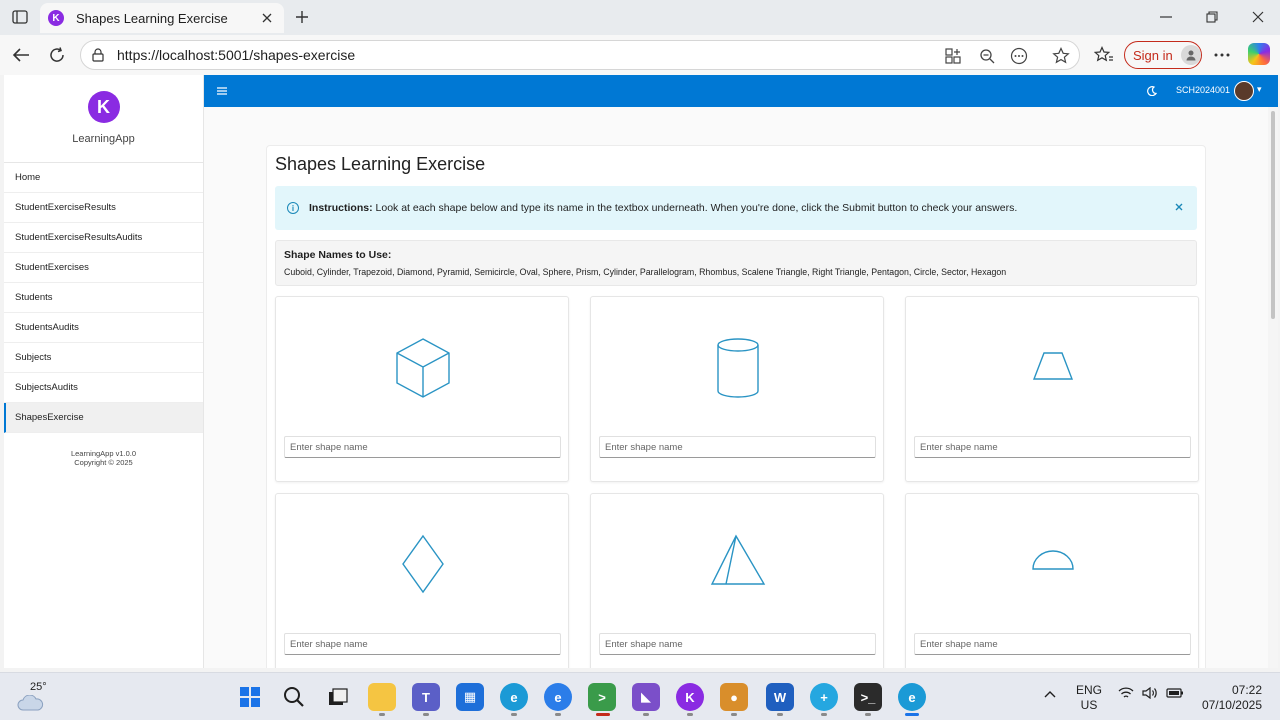 Image resolution: width=1280 pixels, height=720 pixels. I want to click on weather-temperature: 25°, so click(38, 687).